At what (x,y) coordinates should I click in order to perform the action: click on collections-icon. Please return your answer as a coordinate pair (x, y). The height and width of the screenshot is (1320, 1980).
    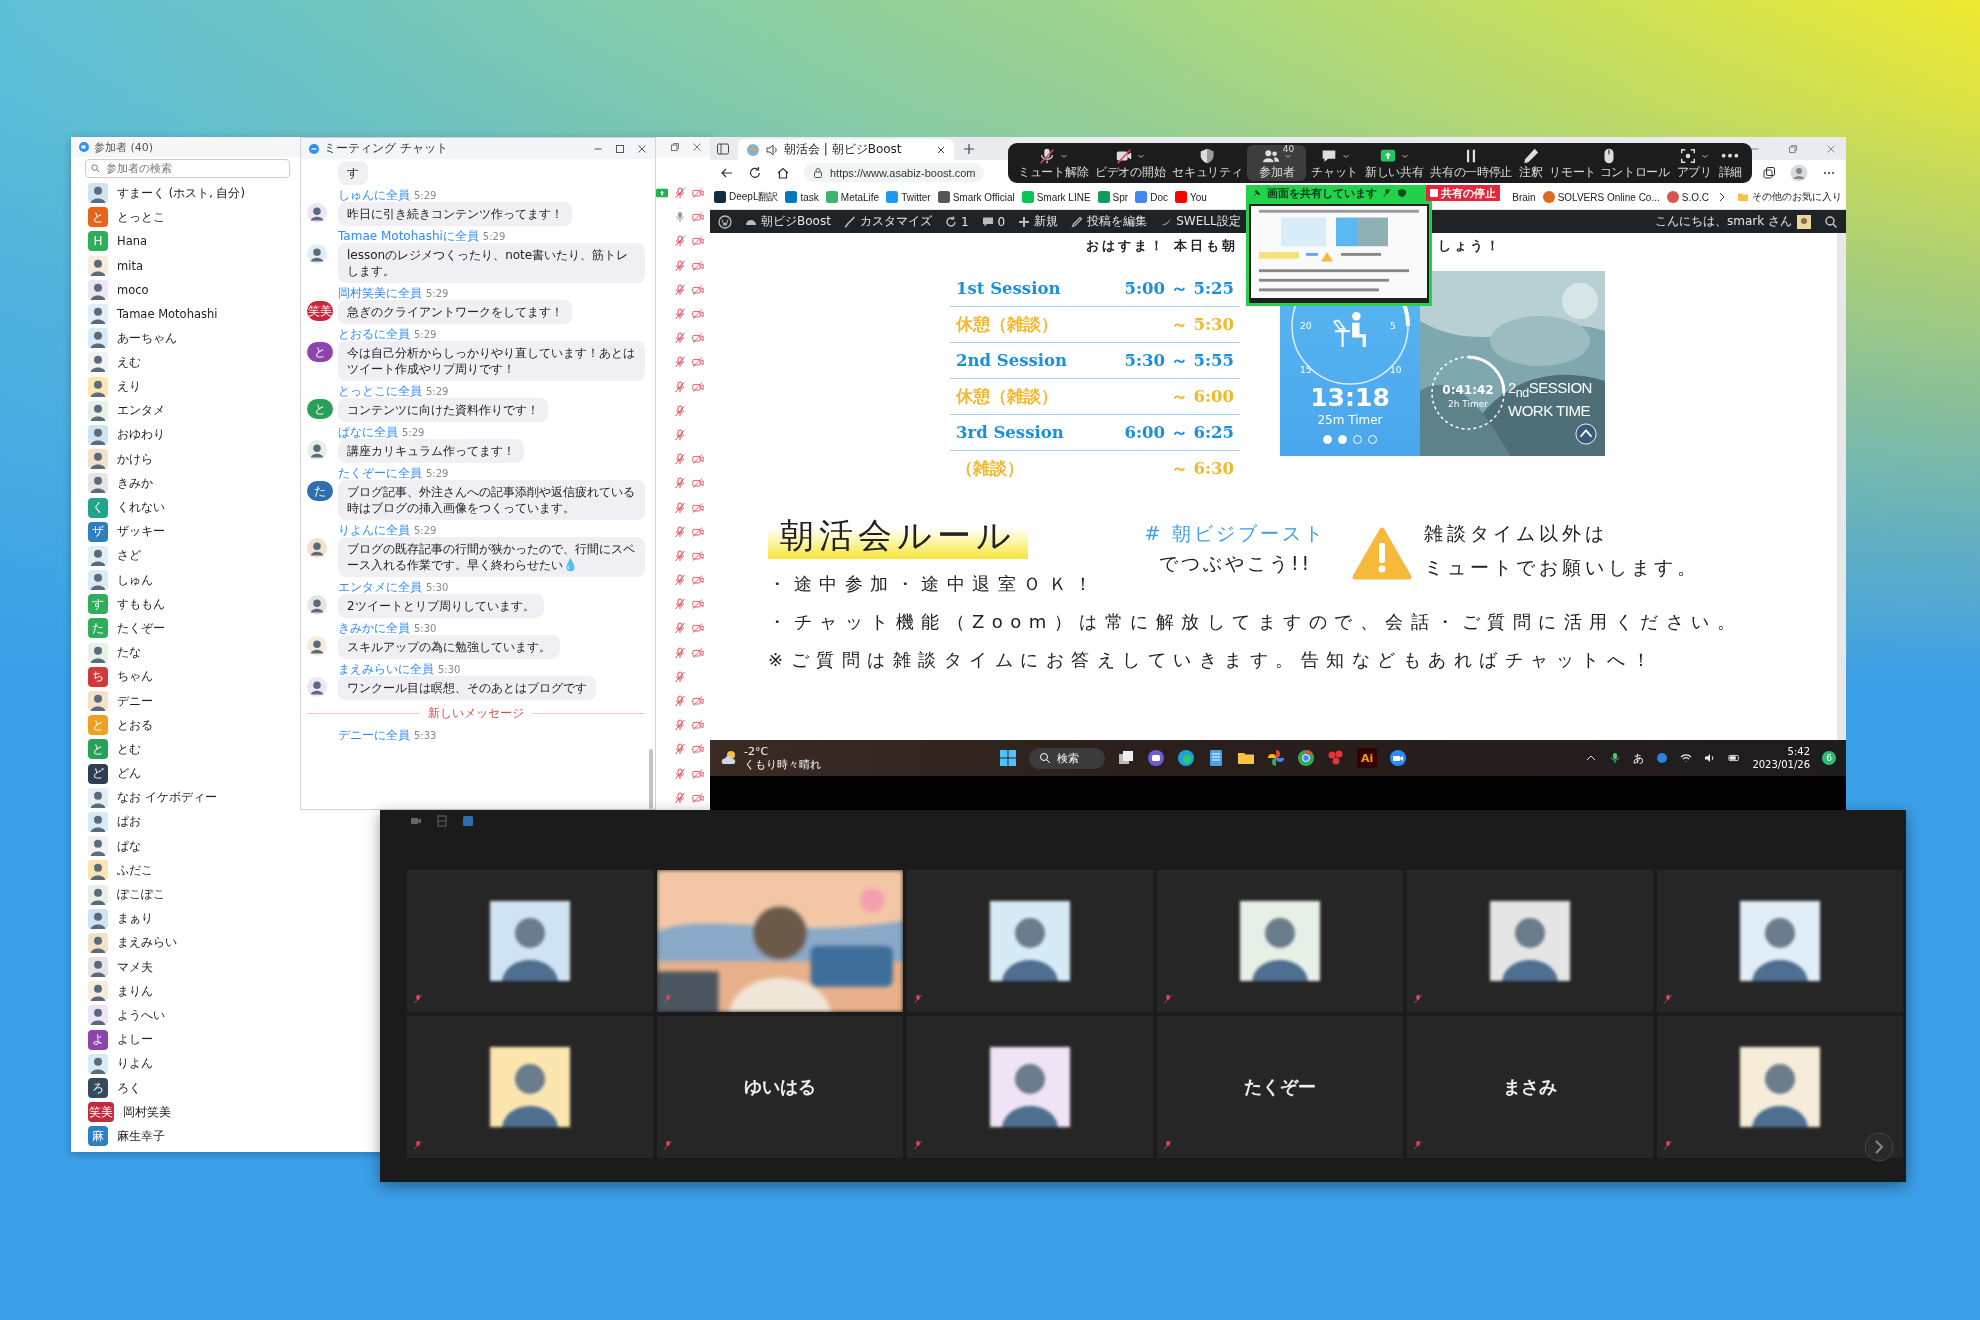
    Looking at the image, I should click on (1769, 172).